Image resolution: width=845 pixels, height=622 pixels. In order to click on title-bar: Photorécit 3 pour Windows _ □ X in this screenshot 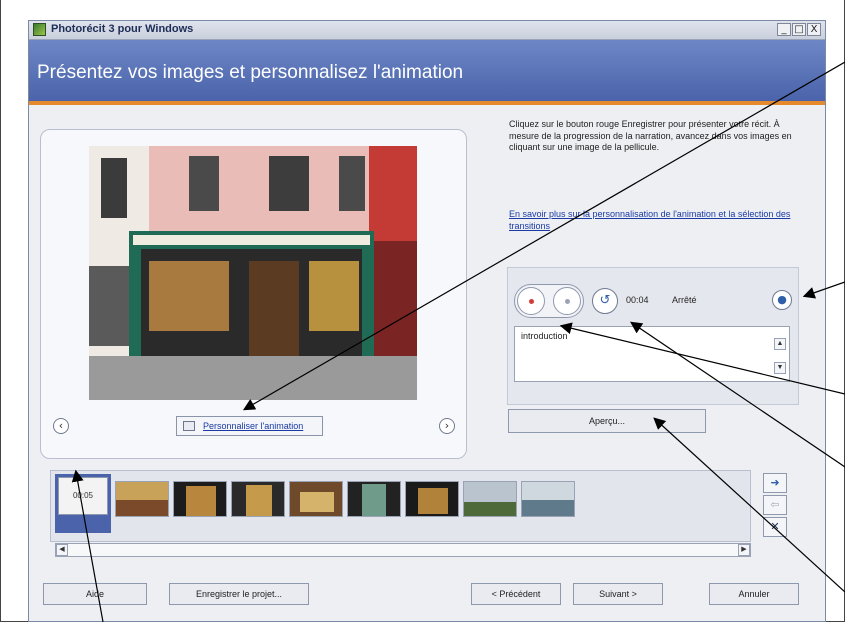, I will do `click(427, 30)`.